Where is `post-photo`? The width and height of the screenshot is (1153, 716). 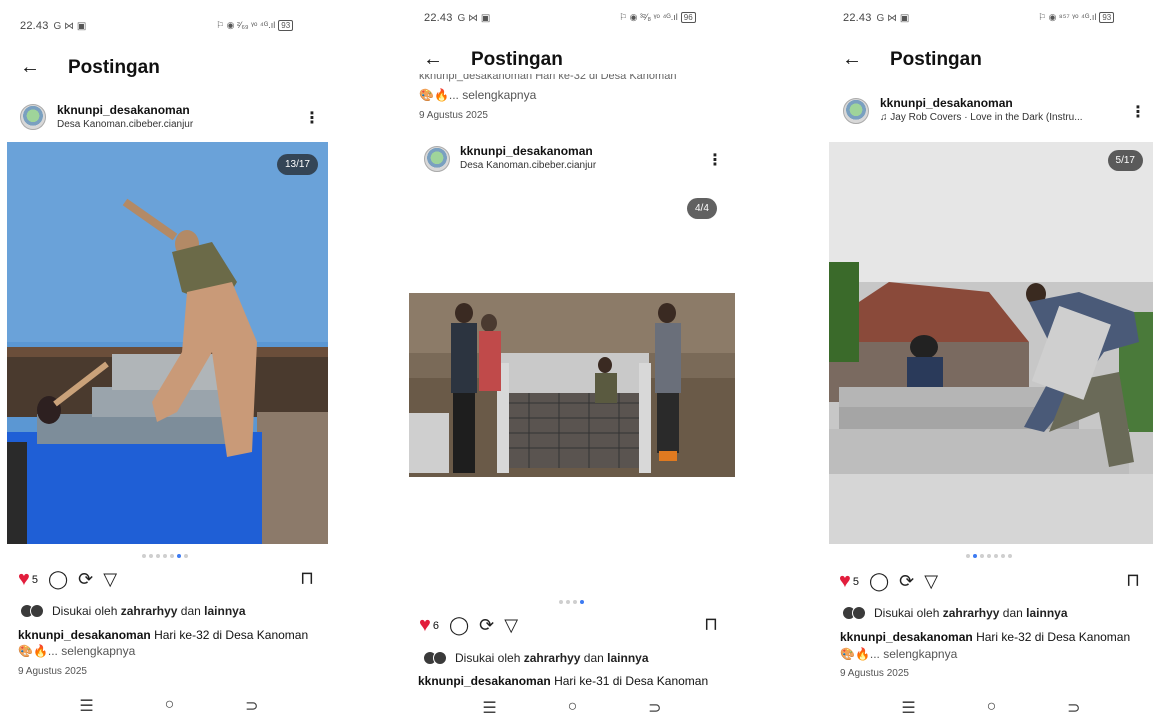
post-photo is located at coordinates (572, 385).